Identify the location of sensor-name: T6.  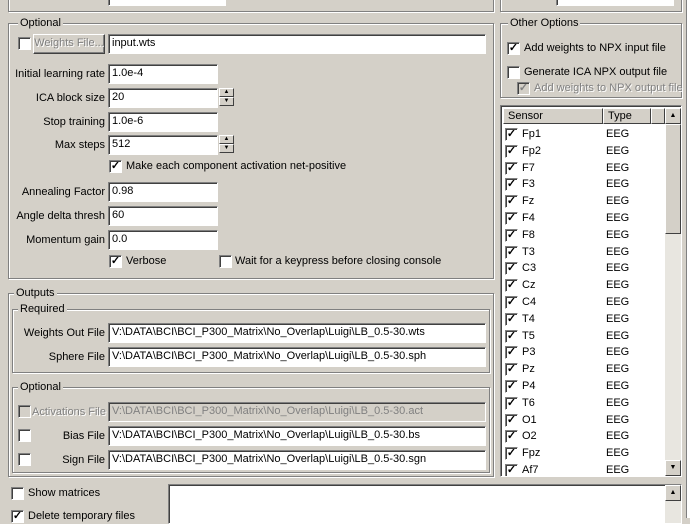
(528, 402).